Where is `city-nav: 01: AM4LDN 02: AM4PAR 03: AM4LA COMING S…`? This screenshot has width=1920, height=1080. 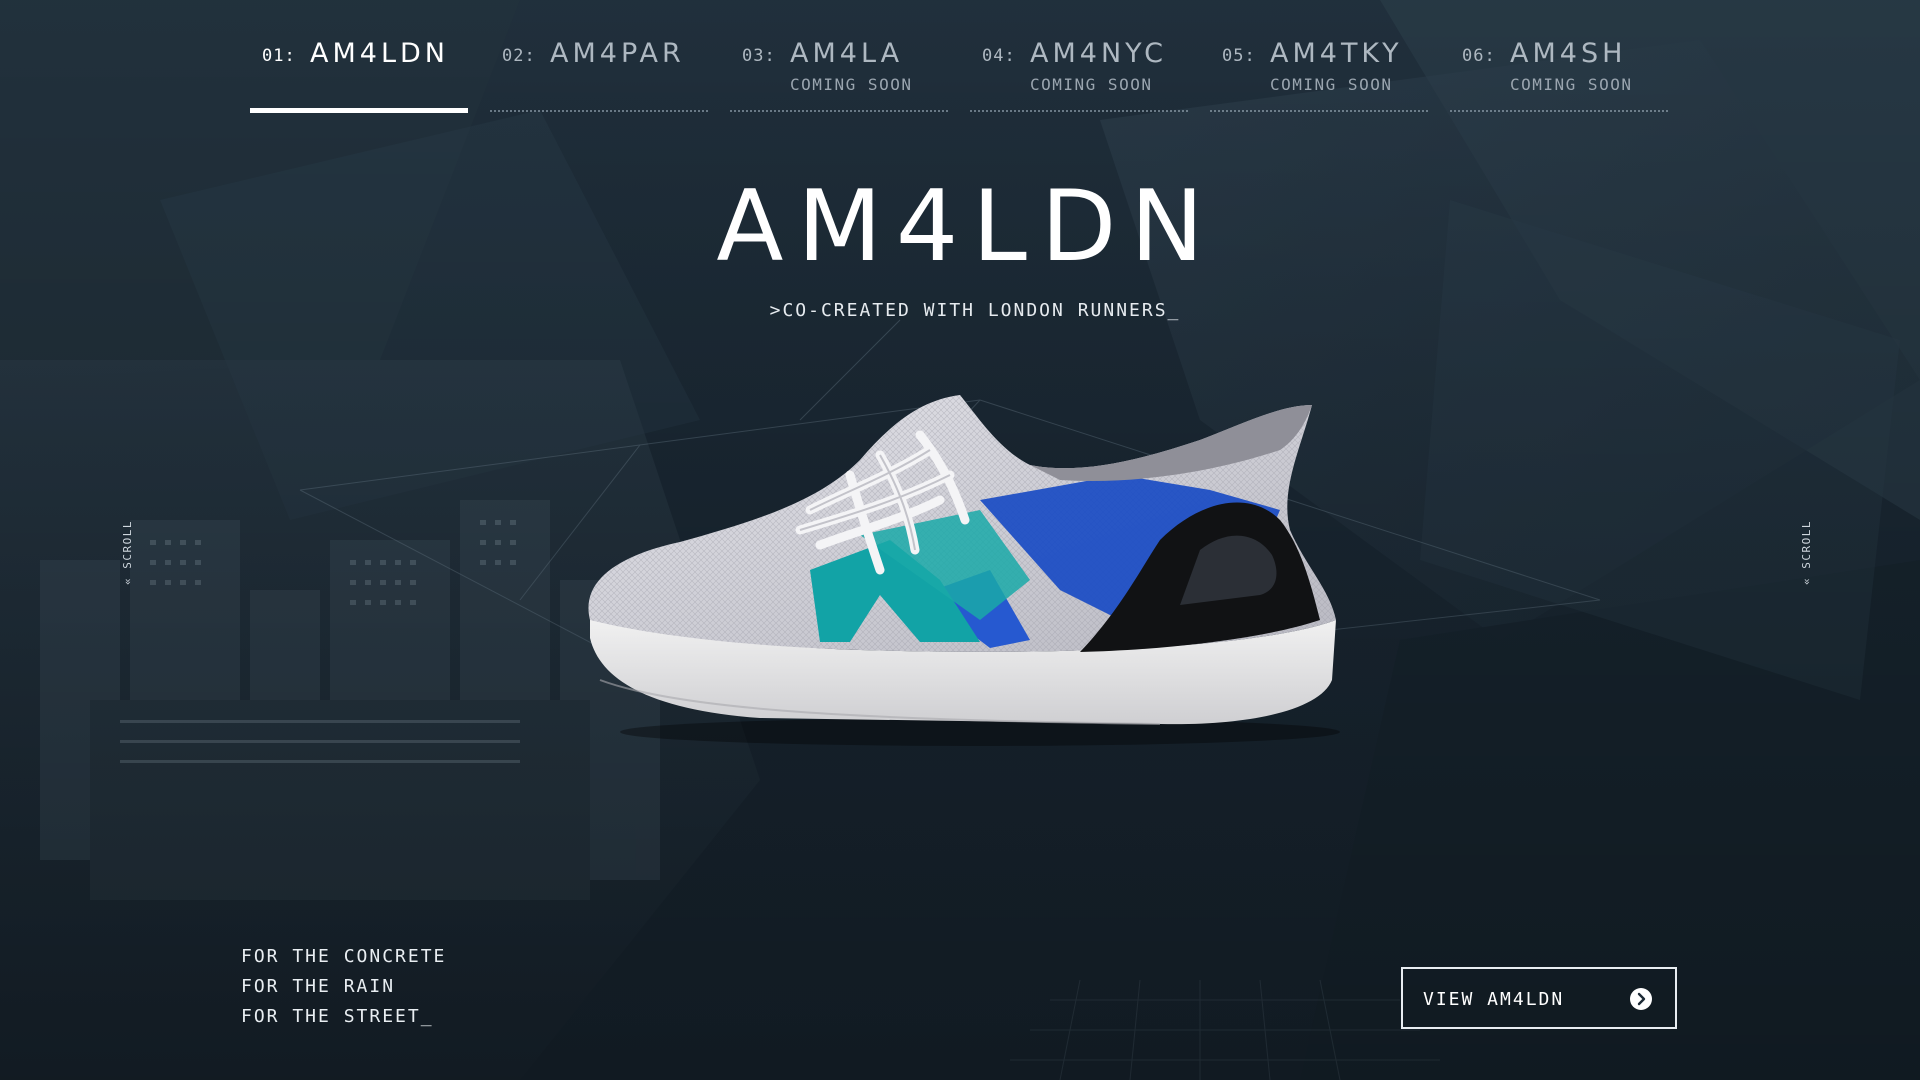
city-nav: 01: AM4LDN 02: AM4PAR 03: AM4LA COMING S… is located at coordinates (960, 59).